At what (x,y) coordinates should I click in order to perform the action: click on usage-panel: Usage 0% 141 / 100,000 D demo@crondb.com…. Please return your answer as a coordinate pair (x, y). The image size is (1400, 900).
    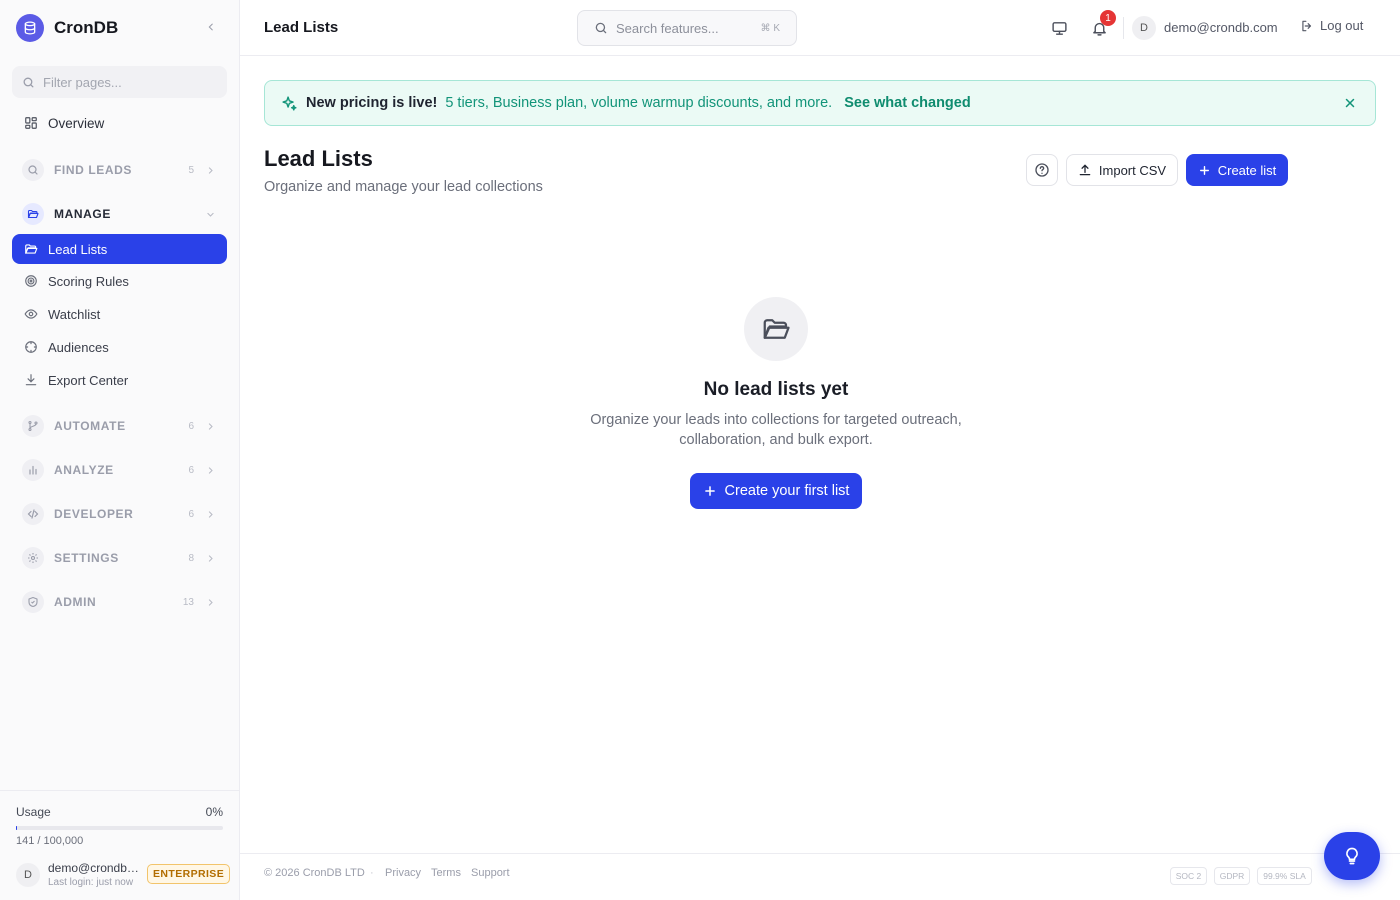
    Looking at the image, I should click on (119, 845).